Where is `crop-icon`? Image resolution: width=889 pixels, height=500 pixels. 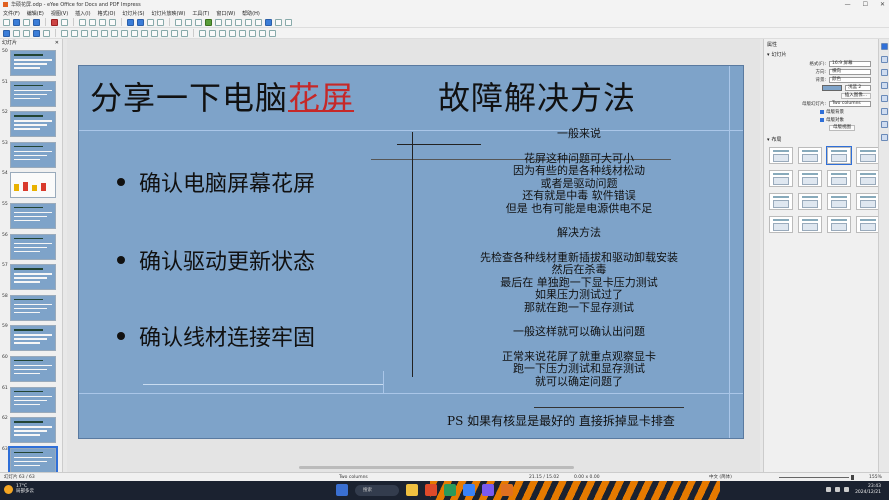 crop-icon is located at coordinates (252, 33).